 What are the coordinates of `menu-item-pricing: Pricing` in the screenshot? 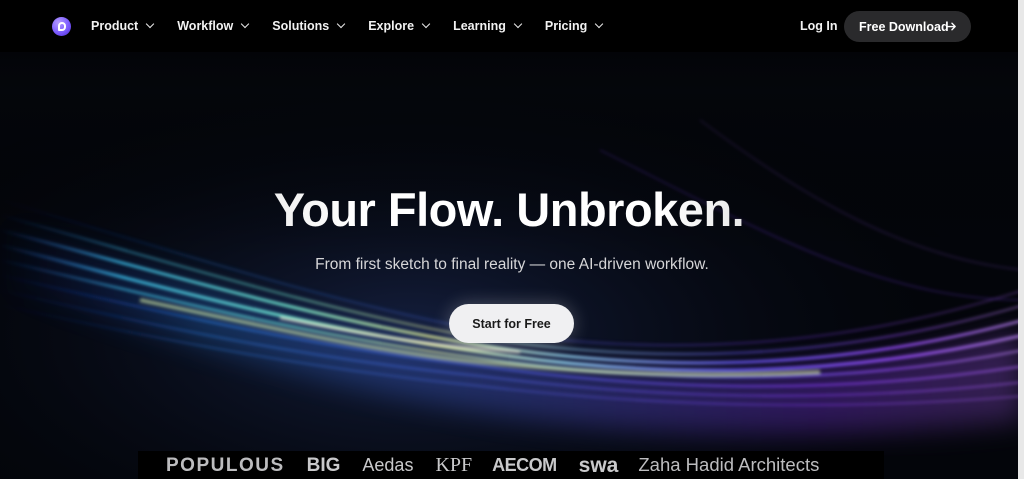 It's located at (574, 26).